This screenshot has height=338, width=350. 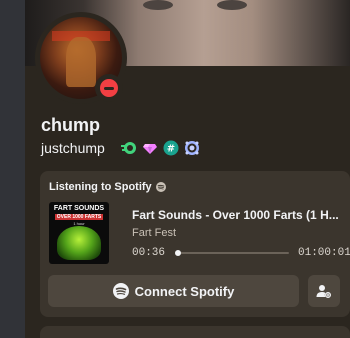 What do you see at coordinates (12, 169) in the screenshot?
I see `left-rail` at bounding box center [12, 169].